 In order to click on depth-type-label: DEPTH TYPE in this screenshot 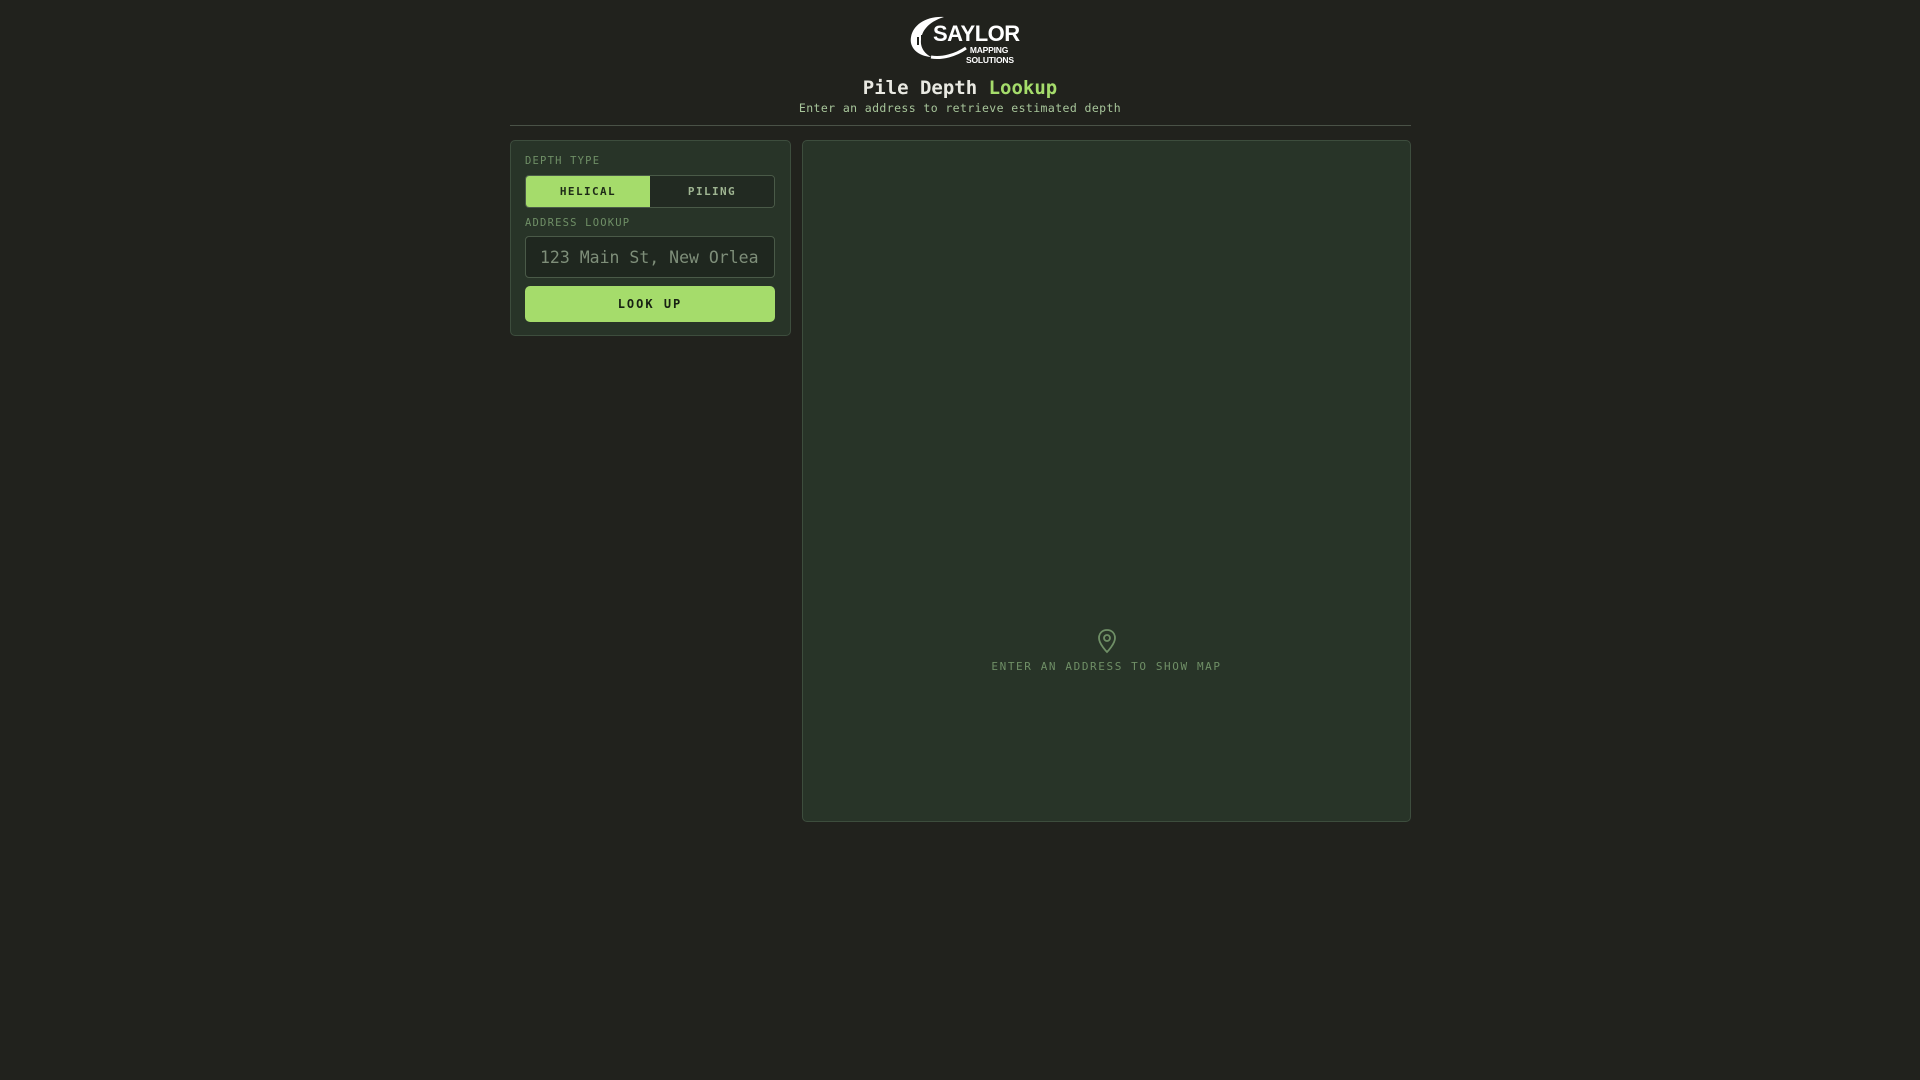, I will do `click(563, 161)`.